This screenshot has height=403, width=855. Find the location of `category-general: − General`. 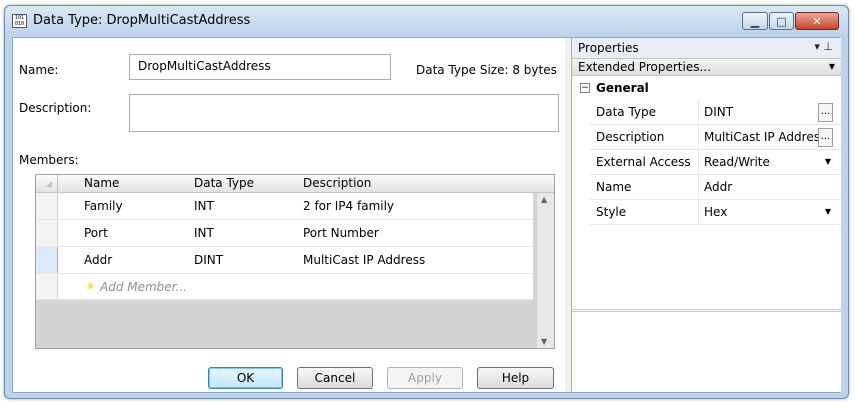

category-general: − General is located at coordinates (706, 89).